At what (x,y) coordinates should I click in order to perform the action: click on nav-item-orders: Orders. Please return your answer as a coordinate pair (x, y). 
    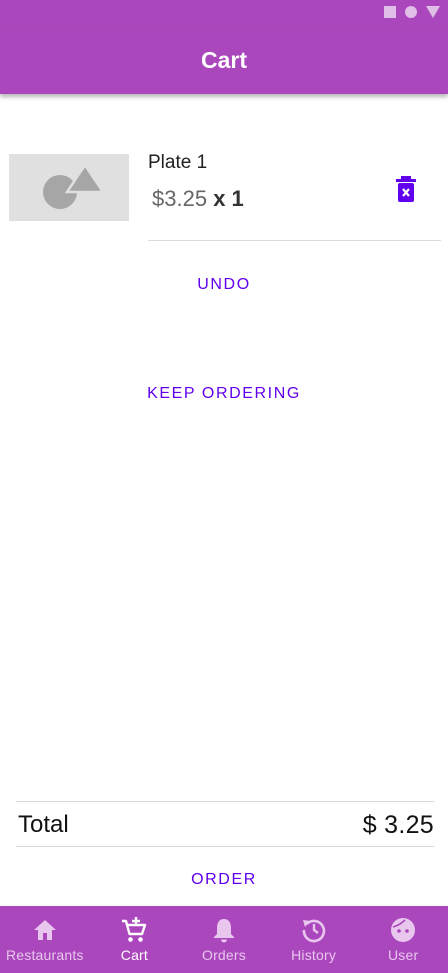
    Looking at the image, I should click on (224, 939).